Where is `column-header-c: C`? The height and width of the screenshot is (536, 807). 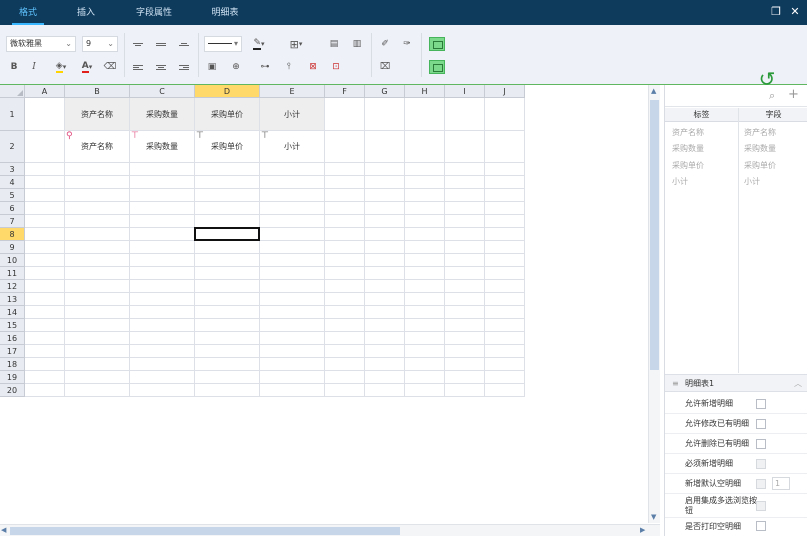
column-header-c: C is located at coordinates (162, 91).